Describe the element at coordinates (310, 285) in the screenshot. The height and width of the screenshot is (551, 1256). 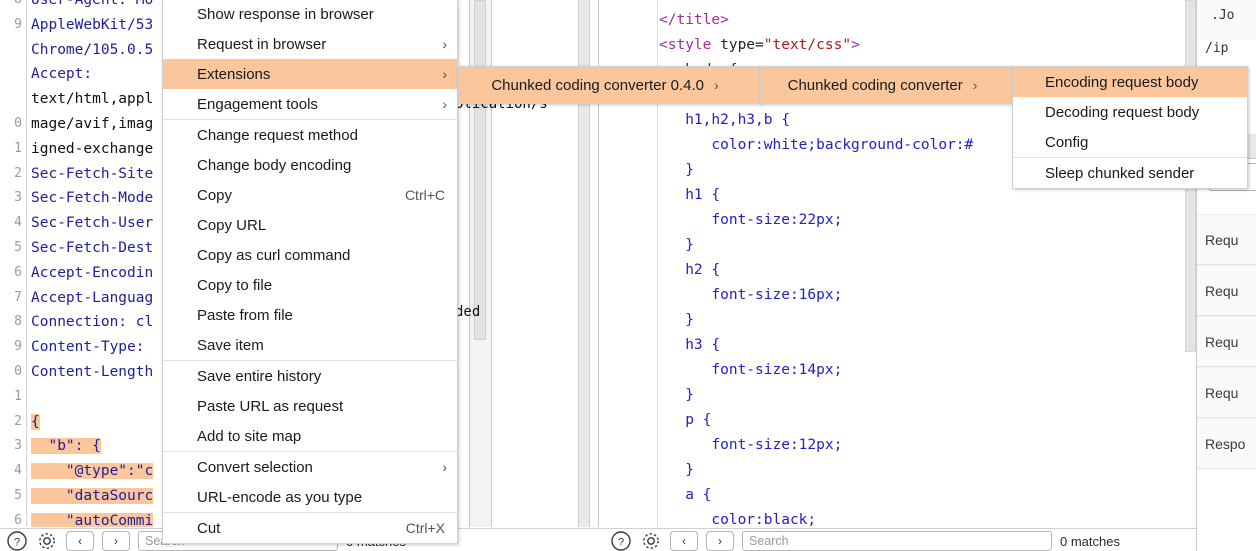
I see `menu-item-copy-to-file: Copy to file` at that location.